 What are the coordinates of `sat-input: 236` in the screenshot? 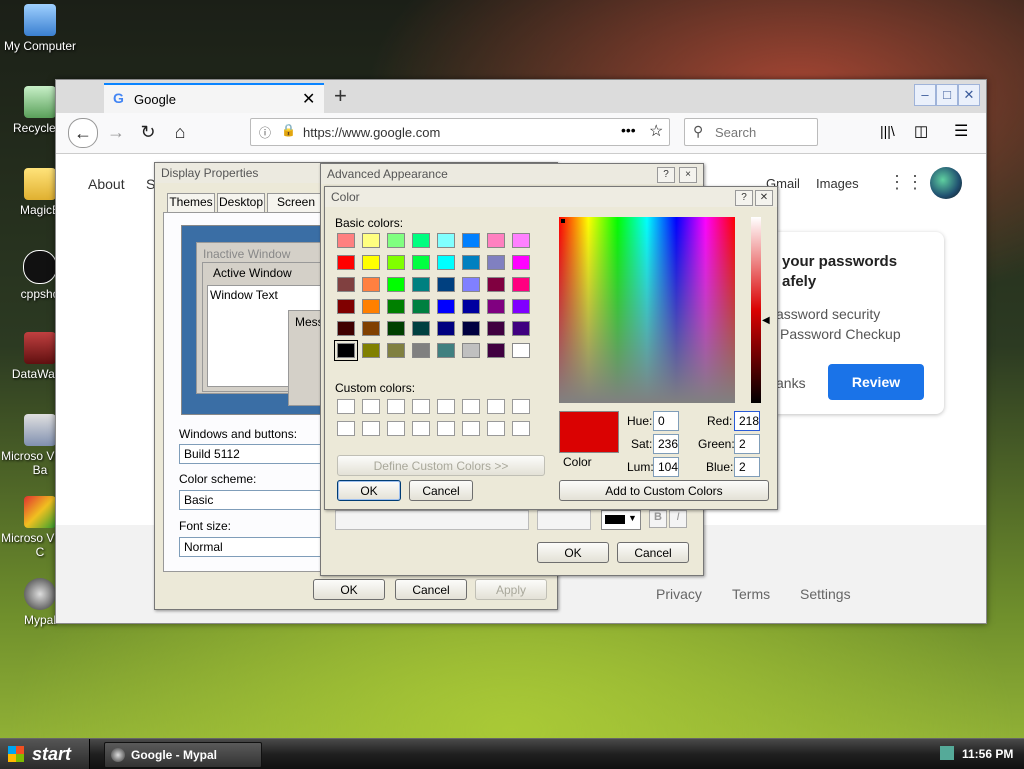 It's located at (666, 444).